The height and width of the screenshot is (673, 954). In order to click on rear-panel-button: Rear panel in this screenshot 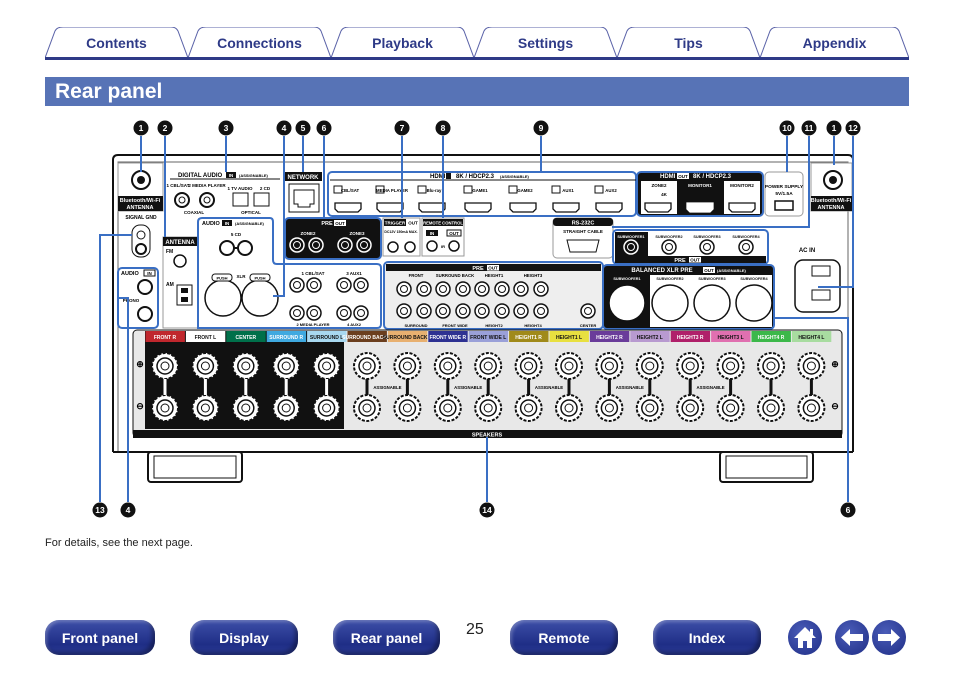, I will do `click(386, 637)`.